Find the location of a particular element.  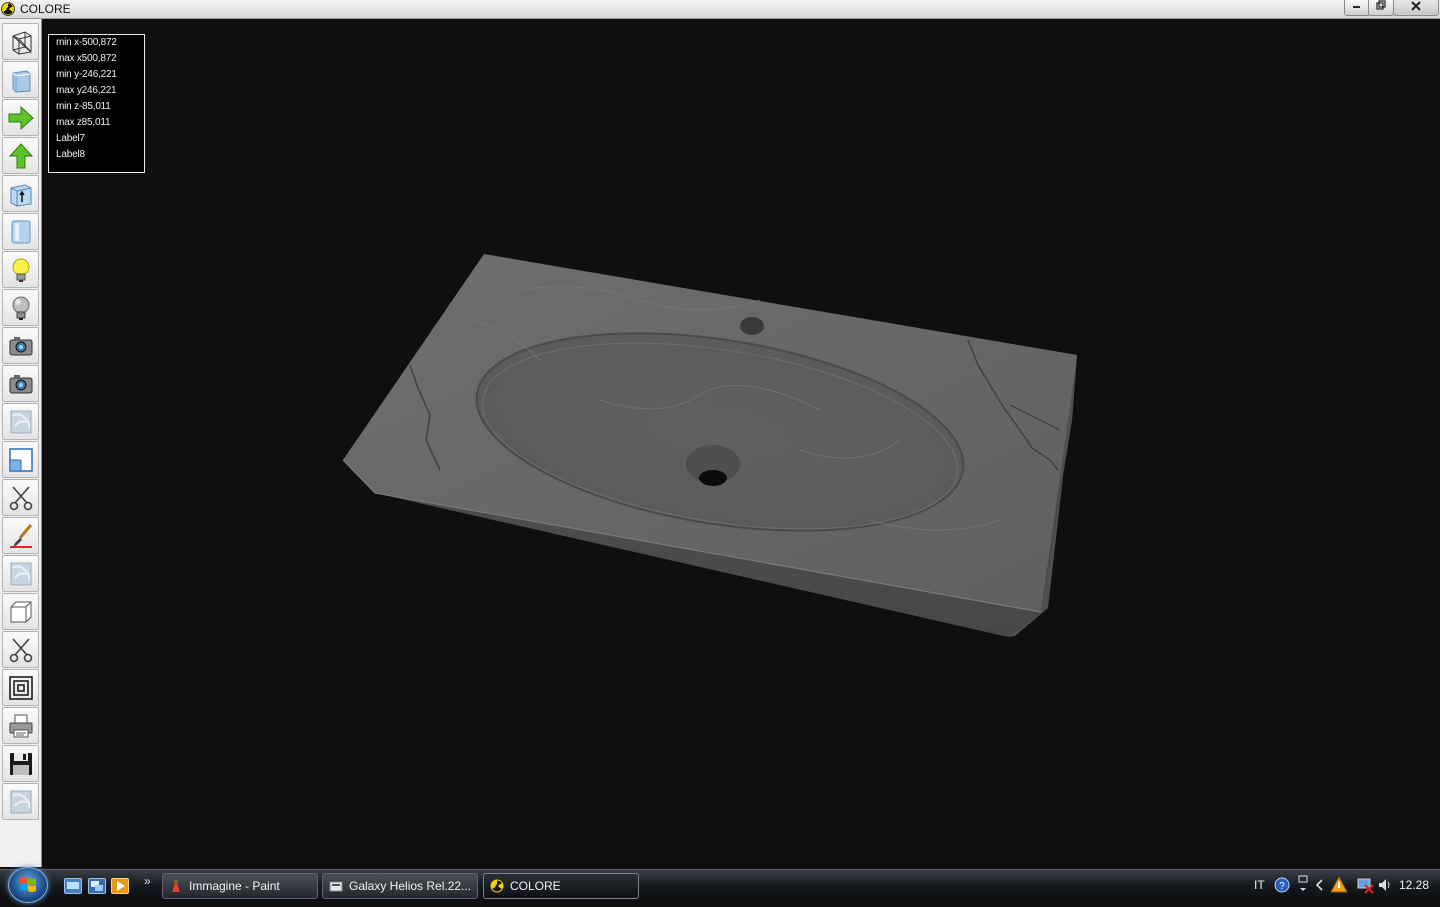

solid-cube-icon is located at coordinates (21, 81).